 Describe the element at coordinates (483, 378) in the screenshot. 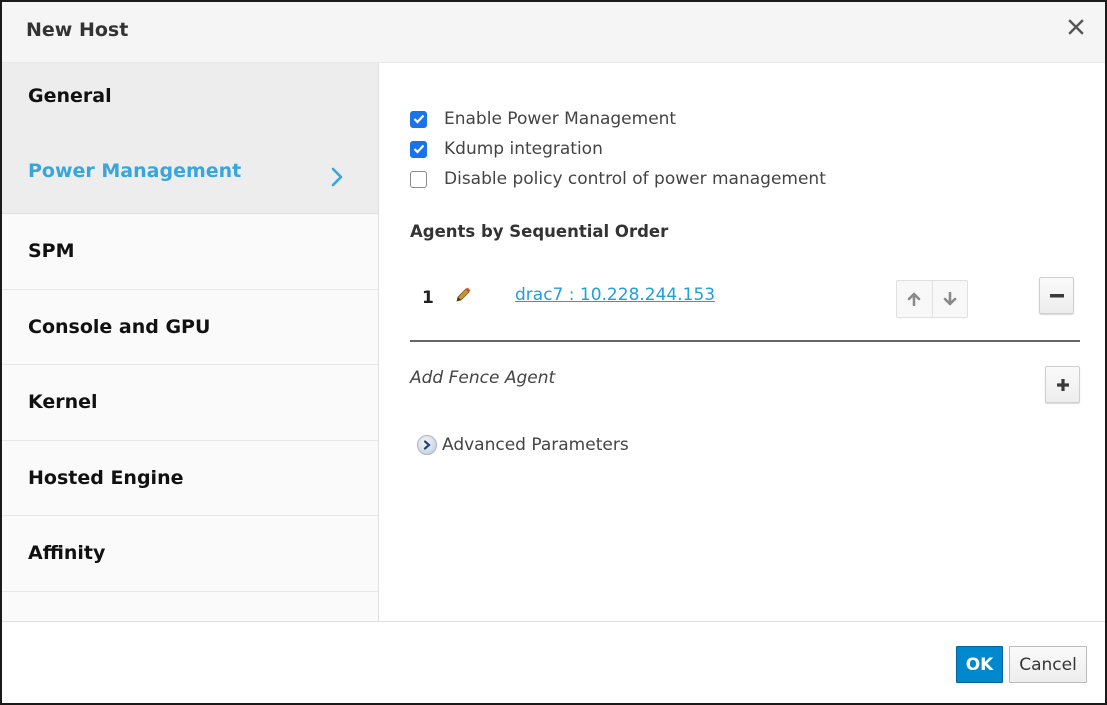

I see `add-fence-agent-label: Add Fence Agent` at that location.